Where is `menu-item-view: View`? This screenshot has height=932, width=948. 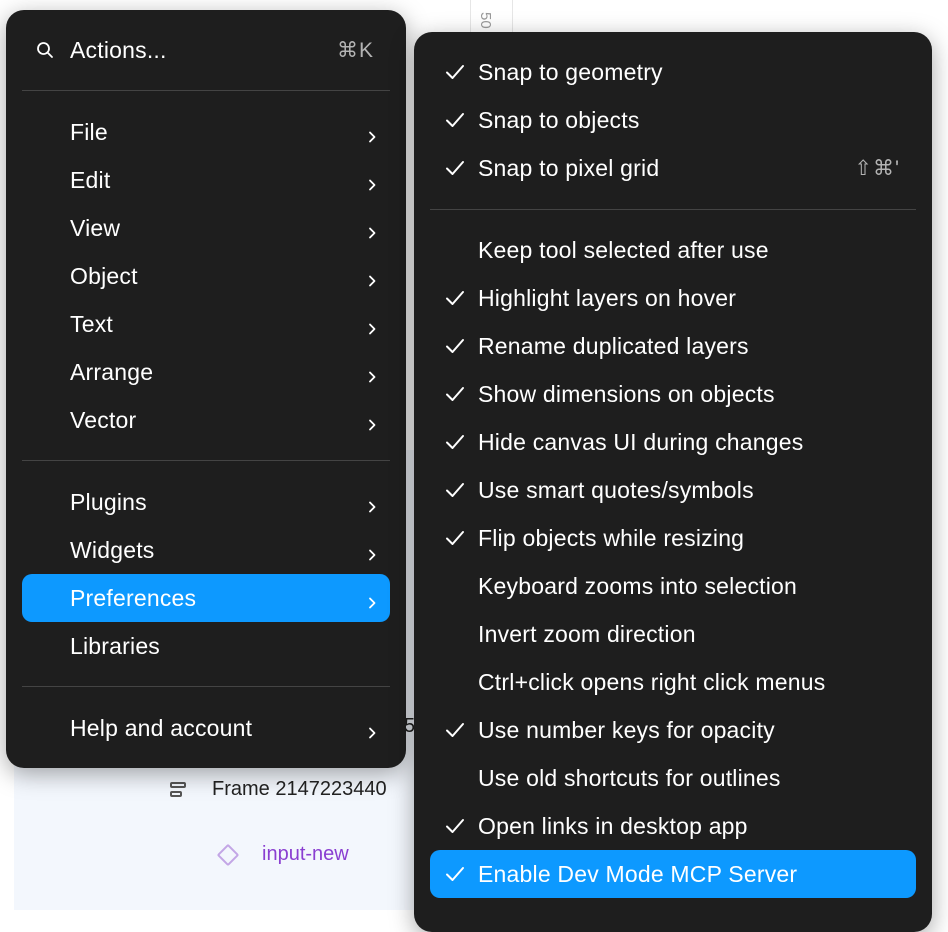 menu-item-view: View is located at coordinates (206, 228).